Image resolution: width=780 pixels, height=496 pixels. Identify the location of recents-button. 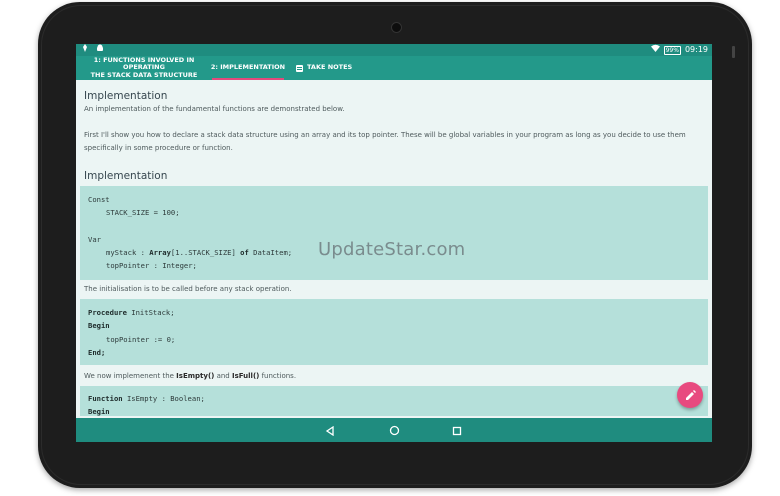
(457, 430).